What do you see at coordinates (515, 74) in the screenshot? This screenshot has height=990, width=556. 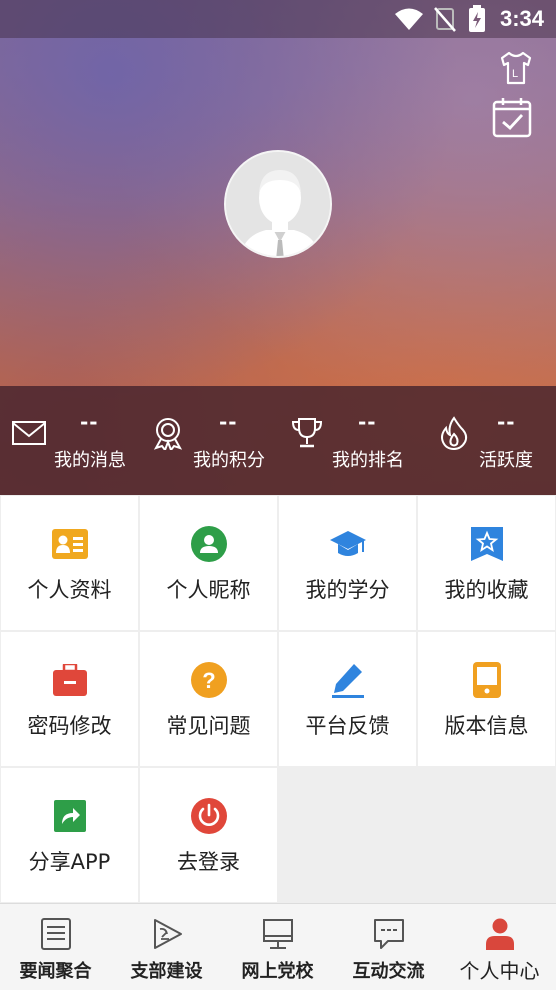 I see `svg-text: L` at bounding box center [515, 74].